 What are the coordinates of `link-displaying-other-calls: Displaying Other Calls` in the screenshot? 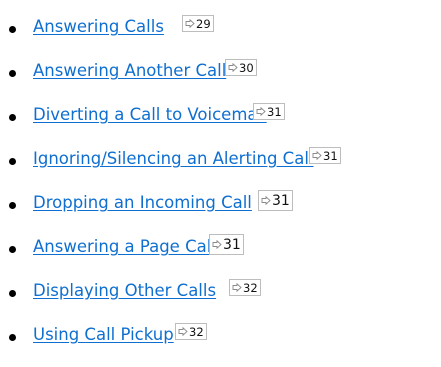 It's located at (124, 290).